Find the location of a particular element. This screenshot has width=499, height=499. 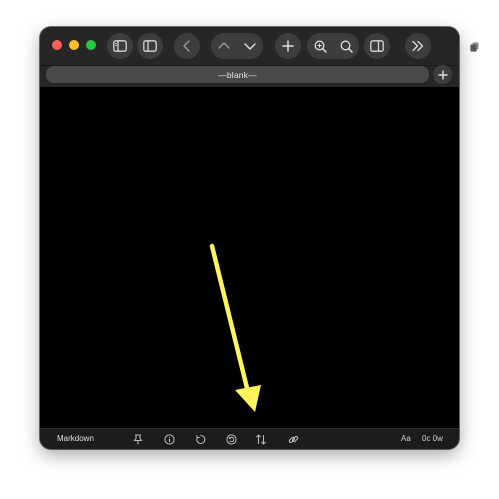

new-tab-button is located at coordinates (442, 74).